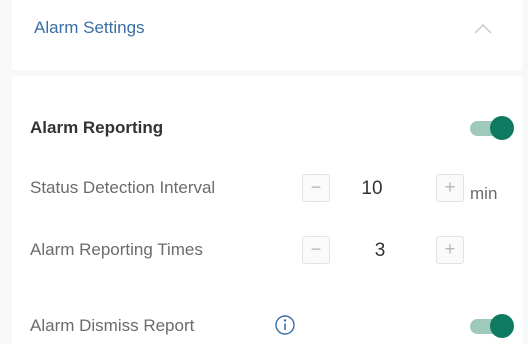 This screenshot has height=344, width=528. What do you see at coordinates (89, 27) in the screenshot?
I see `section-title: Alarm Settings` at bounding box center [89, 27].